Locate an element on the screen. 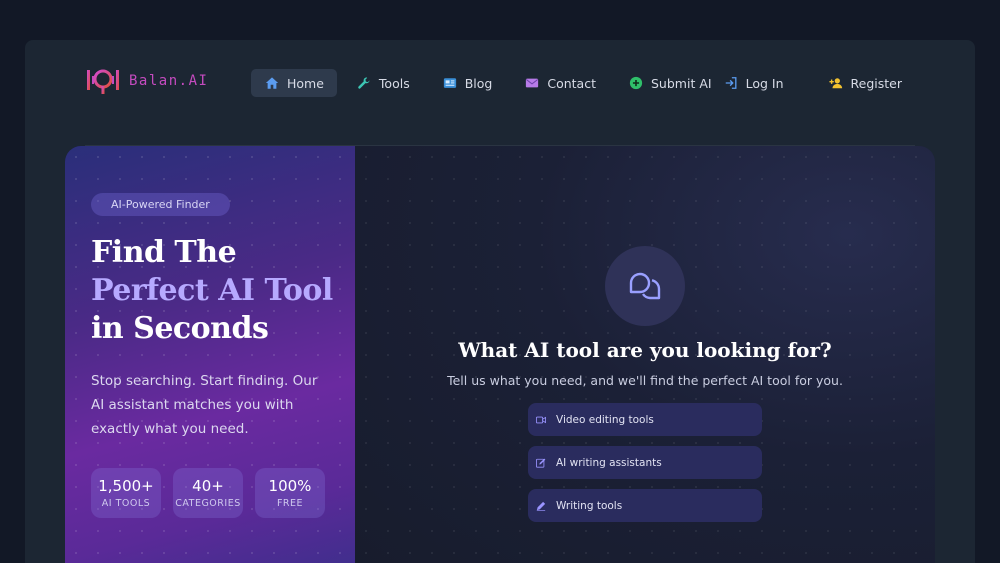  nav-home: Home is located at coordinates (294, 83).